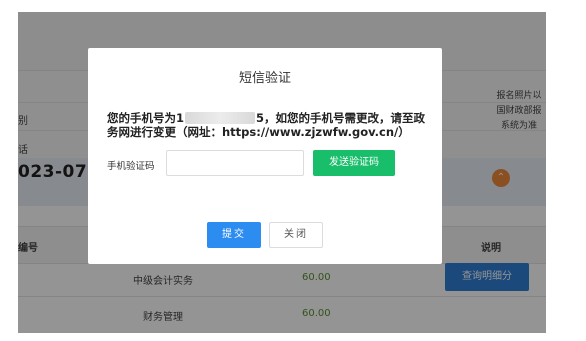 The image size is (586, 341). What do you see at coordinates (296, 235) in the screenshot?
I see `close-button: 关闭` at bounding box center [296, 235].